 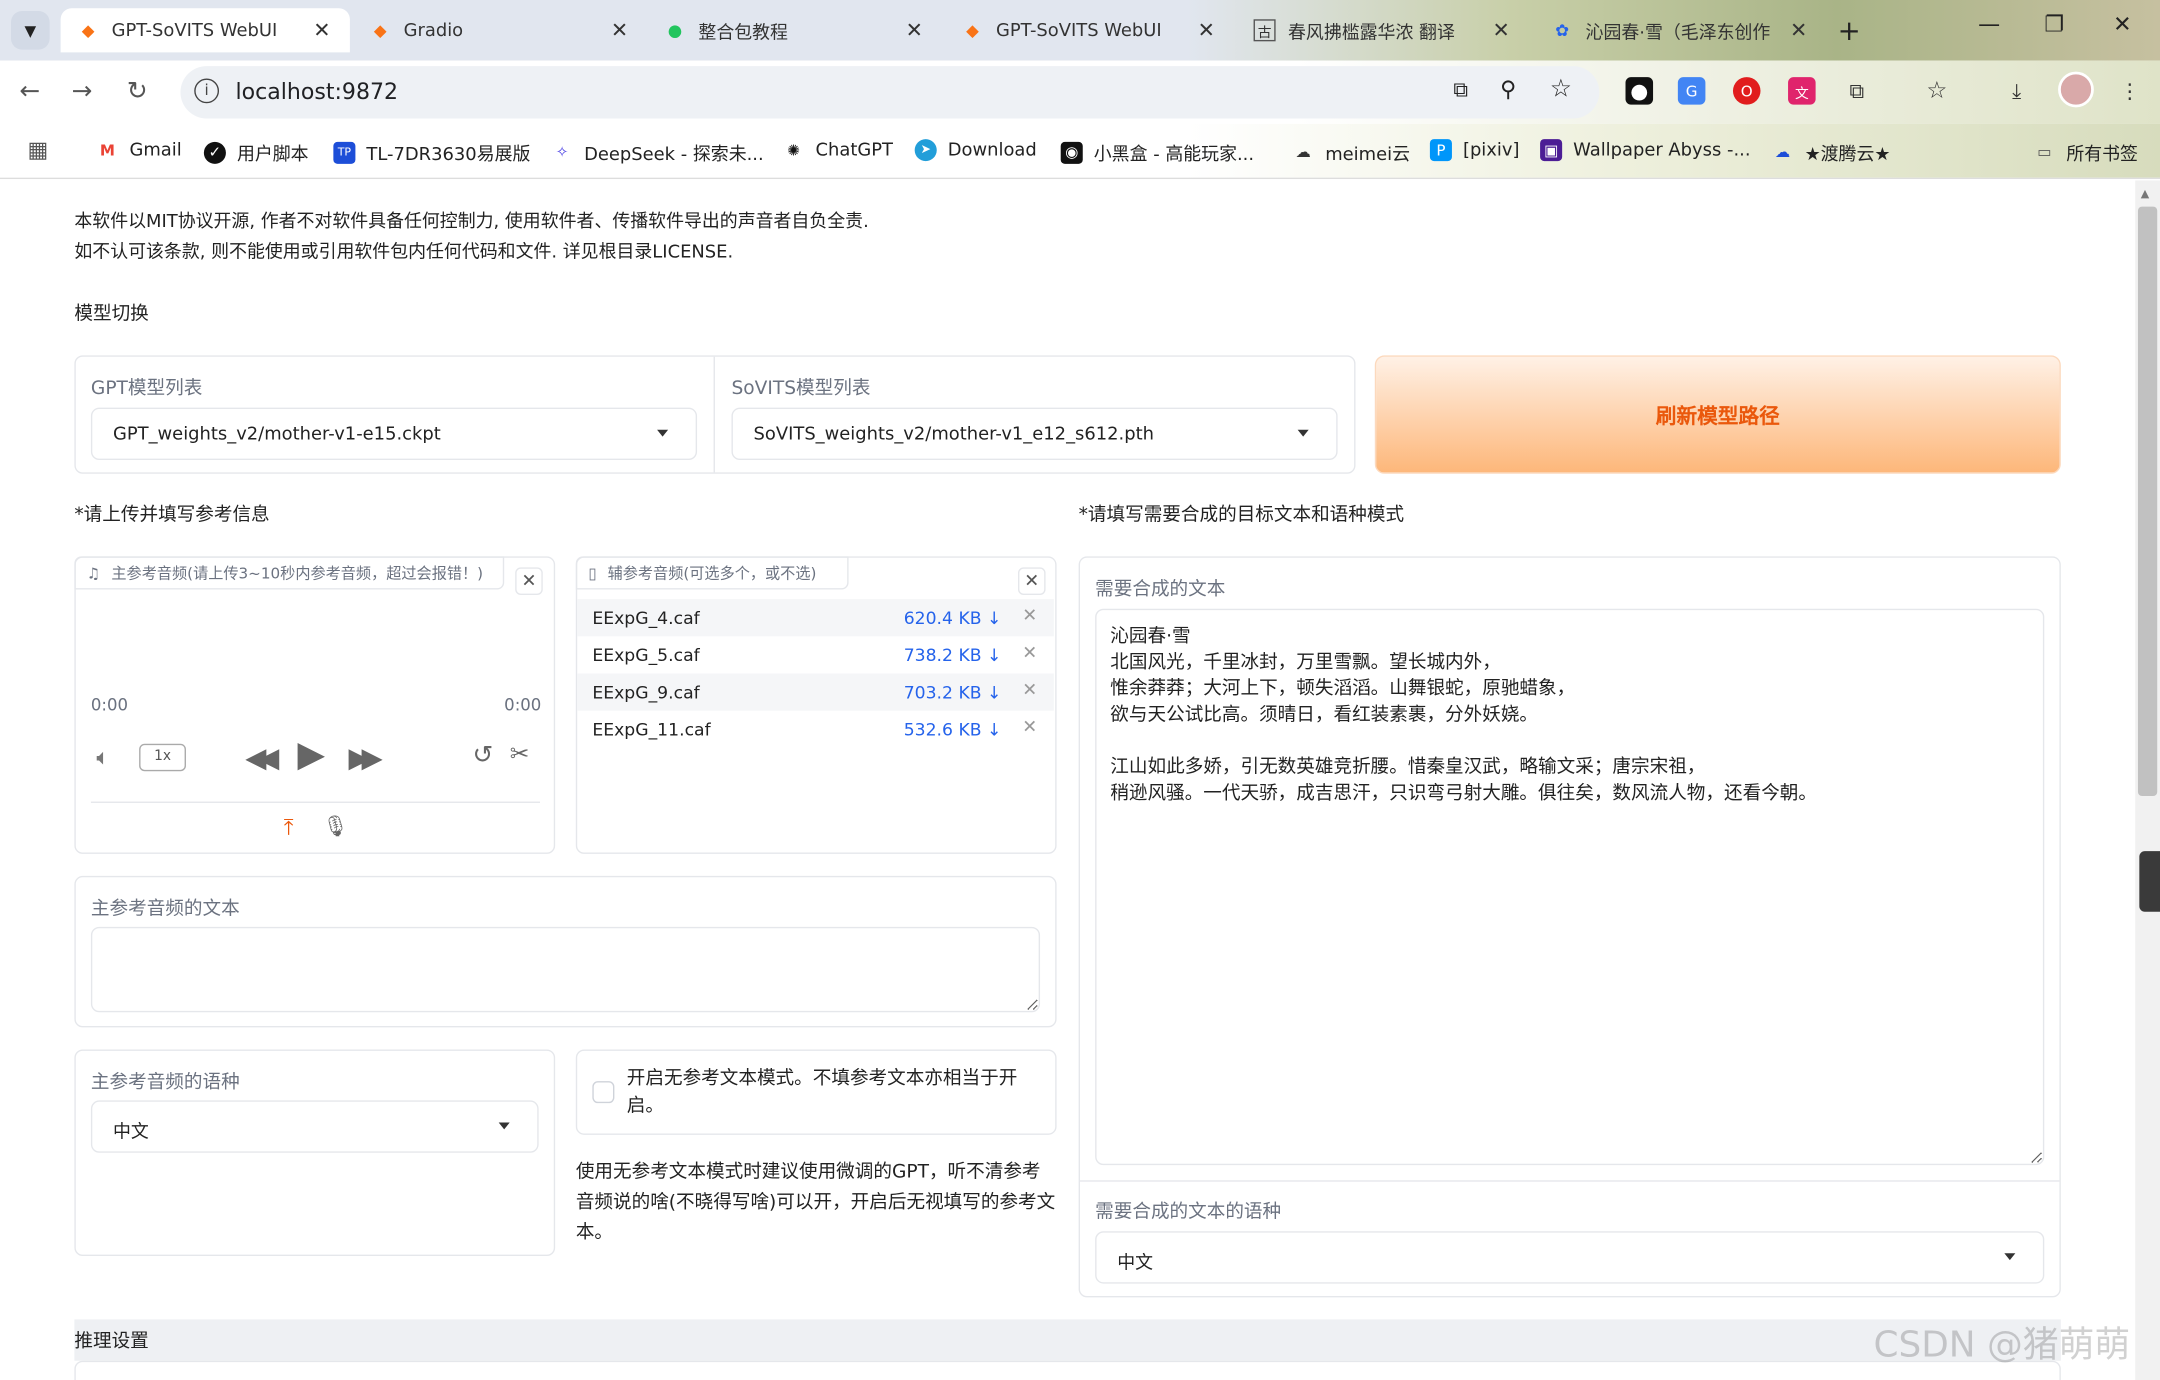 I want to click on restore-window-icon: ❐, so click(x=2054, y=24).